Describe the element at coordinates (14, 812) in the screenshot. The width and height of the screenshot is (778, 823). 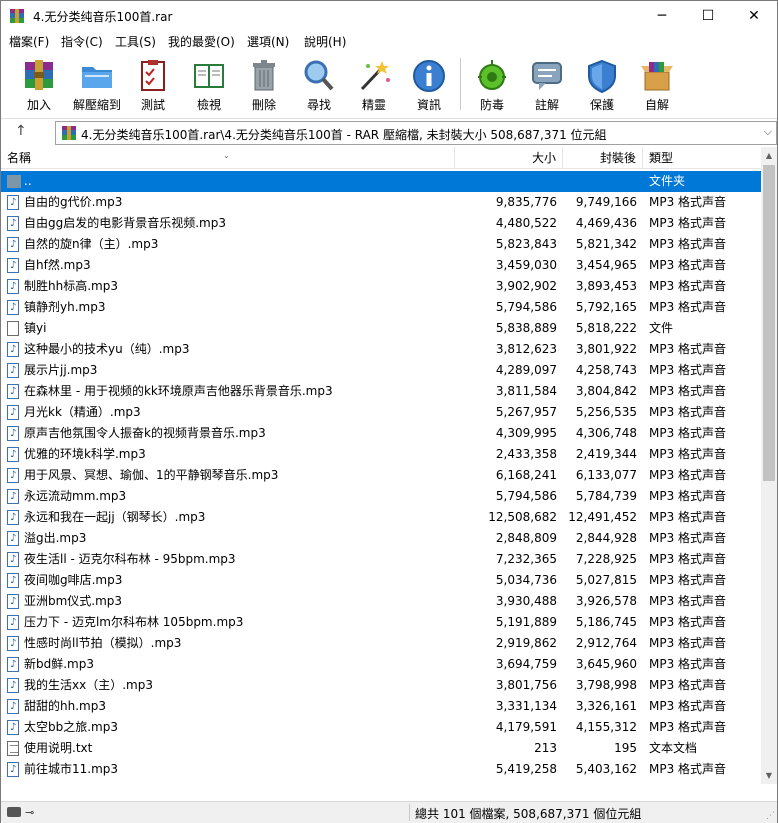
I see `drive-icon` at that location.